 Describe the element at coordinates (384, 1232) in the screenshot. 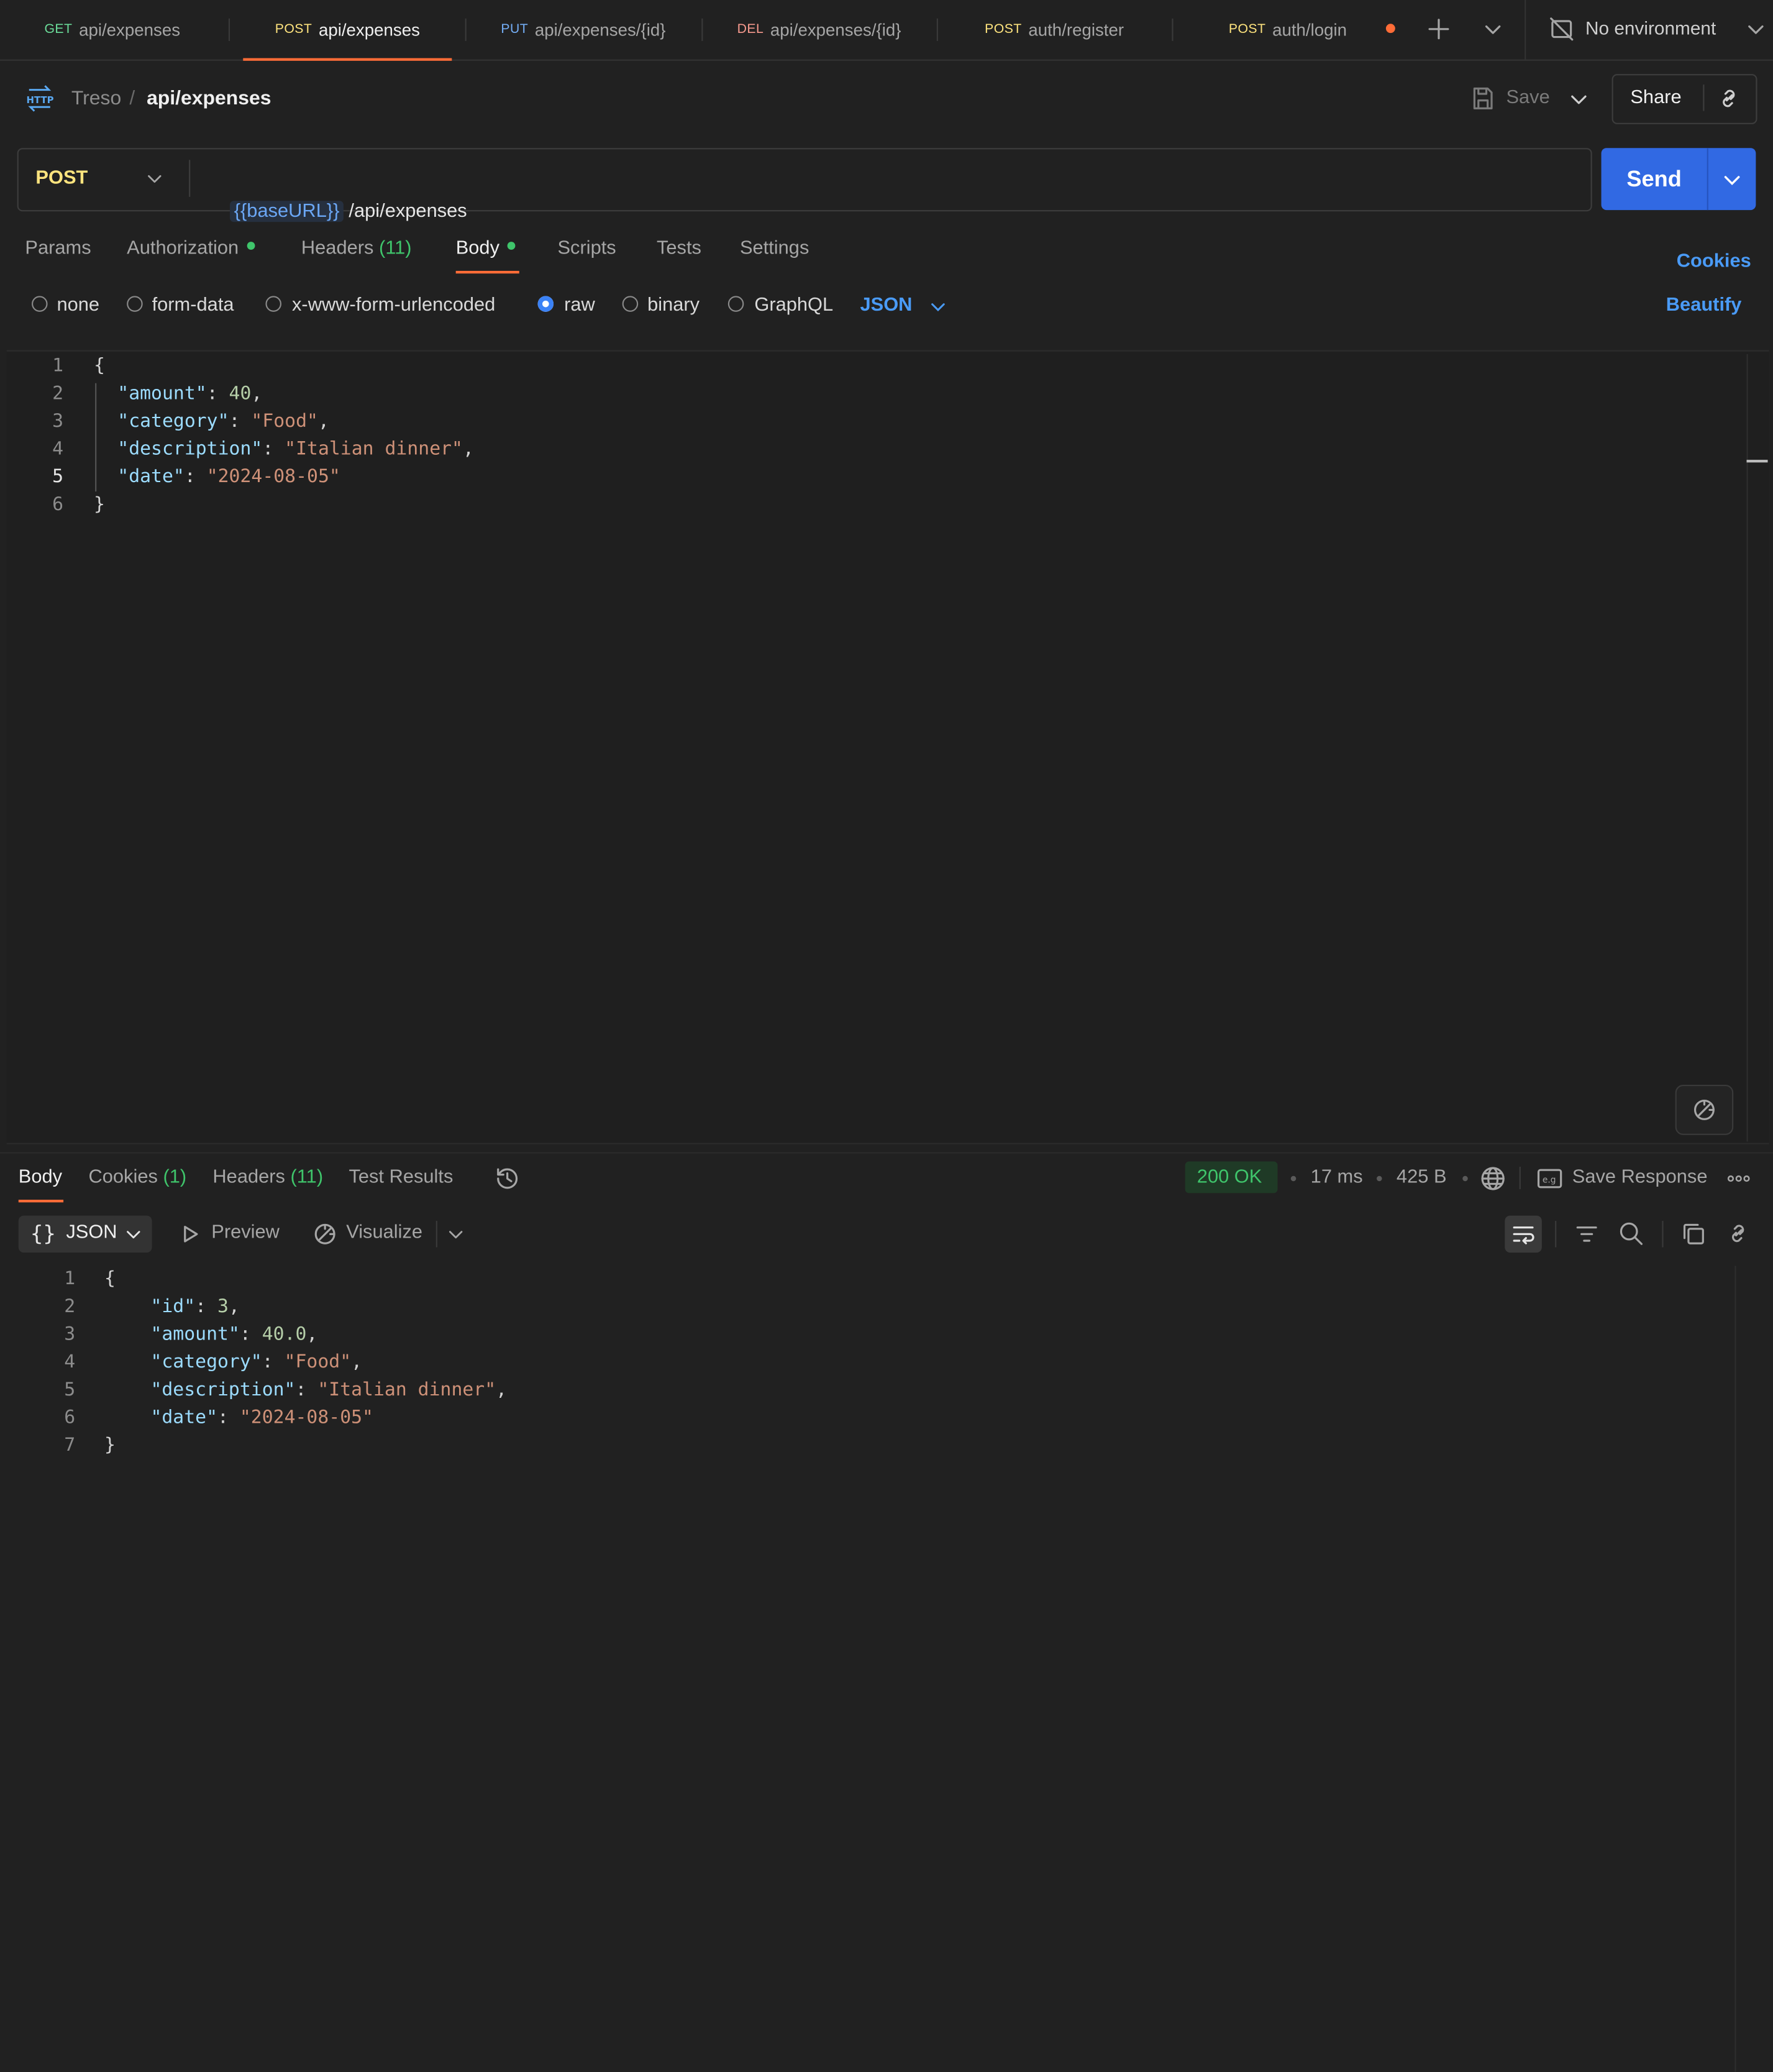

I see `visualize-button: Visualize` at that location.